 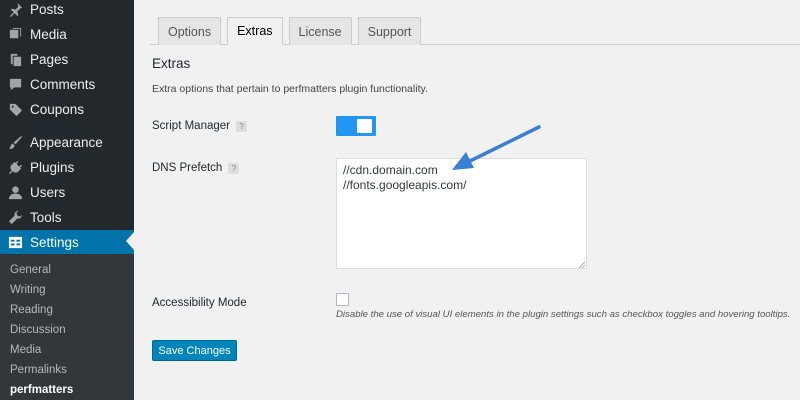 What do you see at coordinates (15, 109) in the screenshot?
I see `tag-icon` at bounding box center [15, 109].